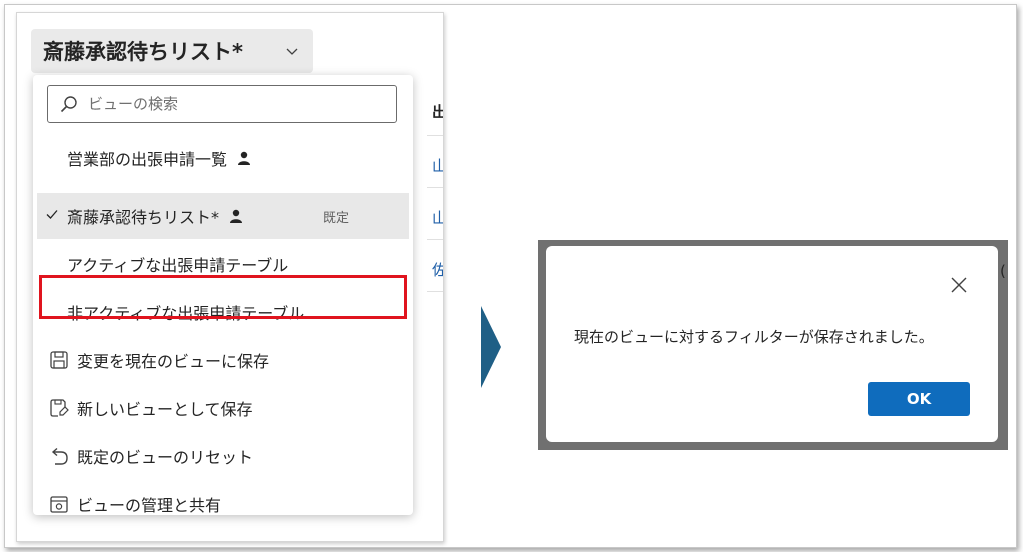 Image resolution: width=1023 pixels, height=552 pixels. What do you see at coordinates (143, 52) in the screenshot?
I see `view-title-text: 斎藤承認待ちリスト*` at bounding box center [143, 52].